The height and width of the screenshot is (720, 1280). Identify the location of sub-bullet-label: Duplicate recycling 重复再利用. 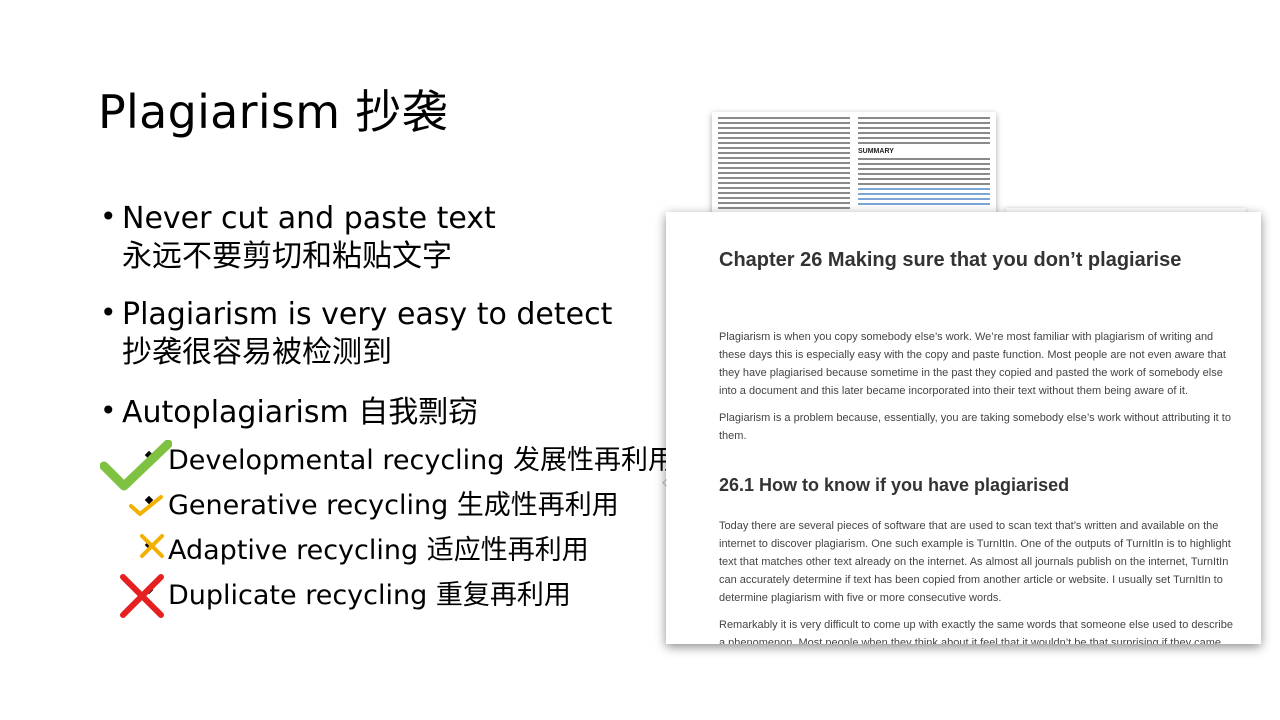
(369, 595).